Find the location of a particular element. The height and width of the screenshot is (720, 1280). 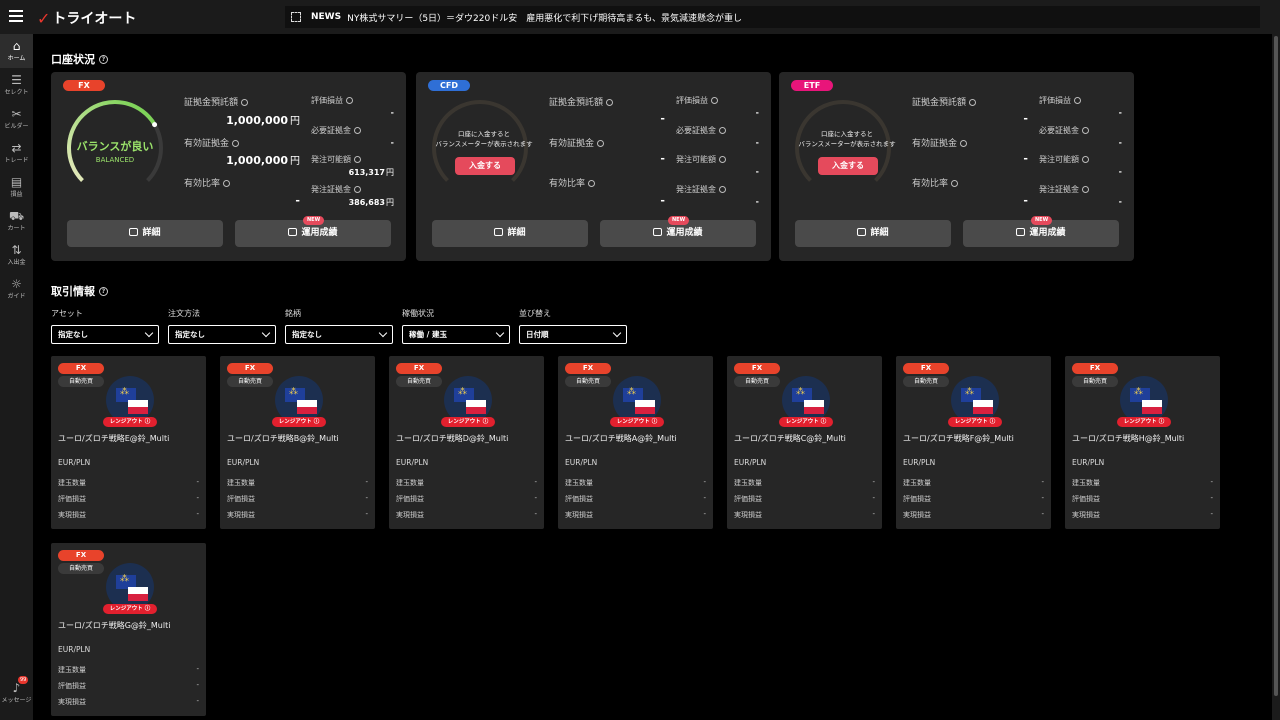

sidebar-item-select: ☰ セレクト is located at coordinates (16, 85).